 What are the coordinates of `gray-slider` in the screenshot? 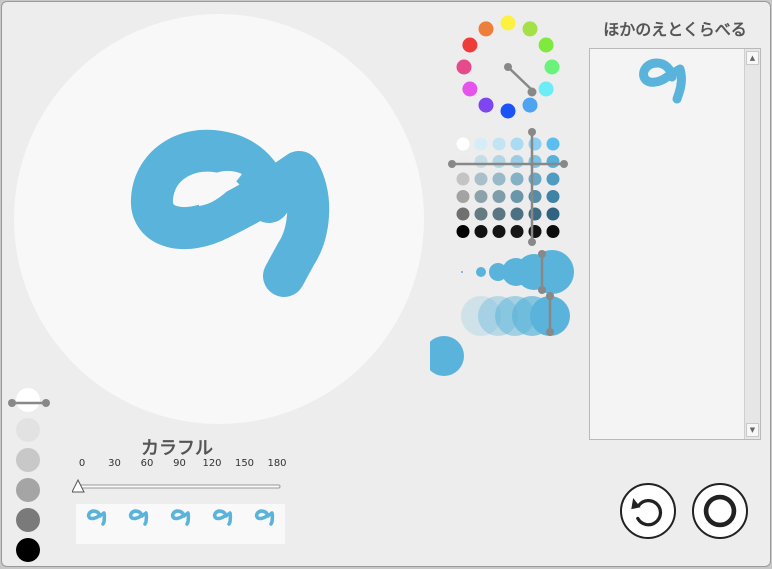 It's located at (29, 403).